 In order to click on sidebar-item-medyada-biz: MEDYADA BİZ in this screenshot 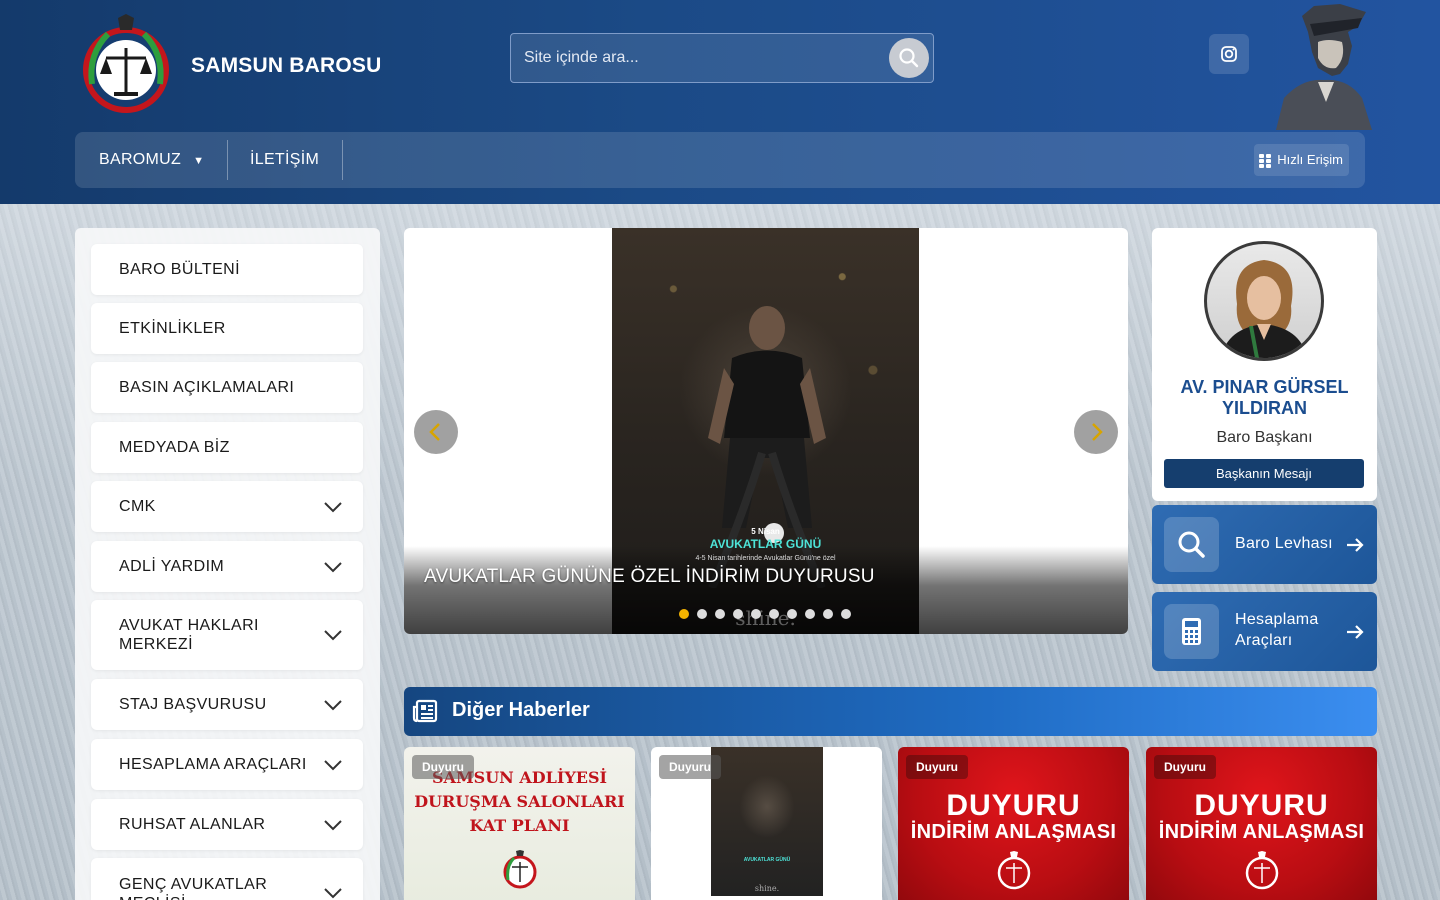, I will do `click(227, 447)`.